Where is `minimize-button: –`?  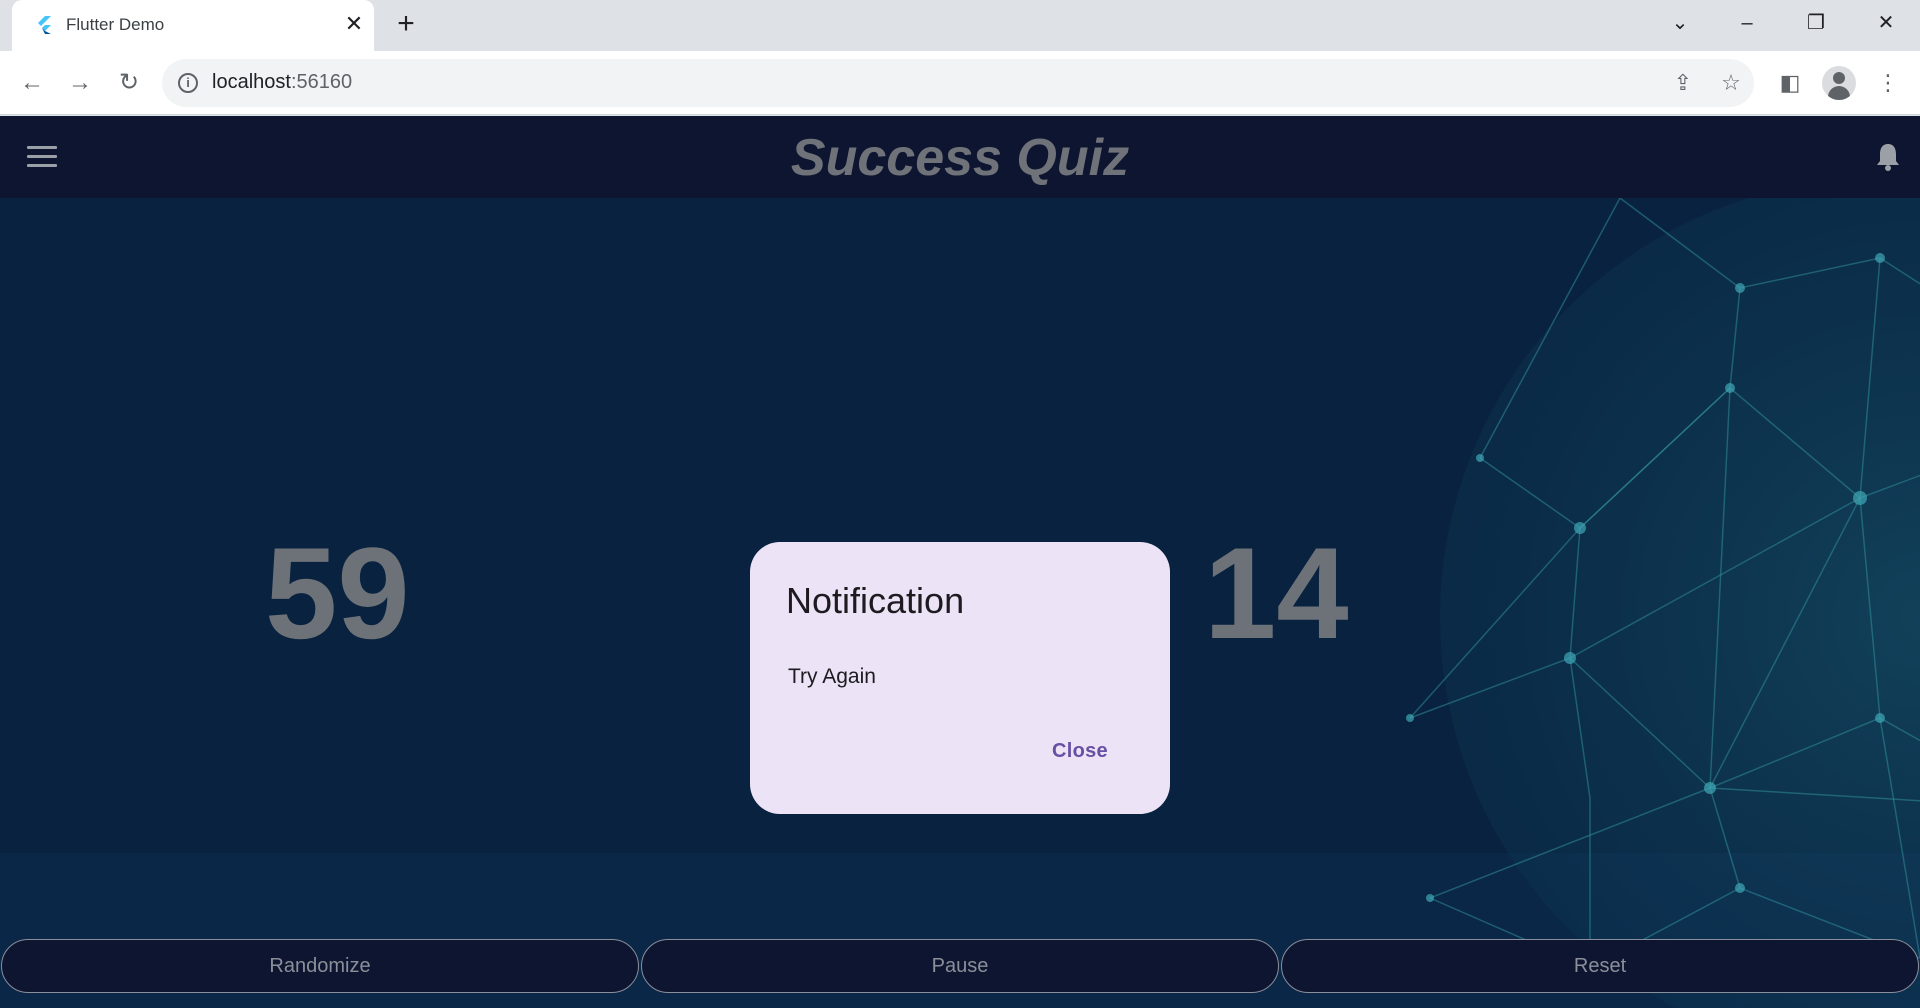 minimize-button: – is located at coordinates (1747, 23).